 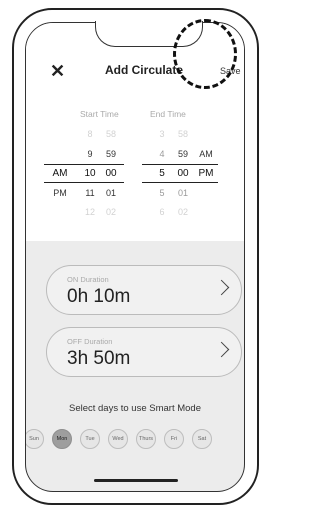 What do you see at coordinates (99, 114) in the screenshot?
I see `start-time-label: Start Time` at bounding box center [99, 114].